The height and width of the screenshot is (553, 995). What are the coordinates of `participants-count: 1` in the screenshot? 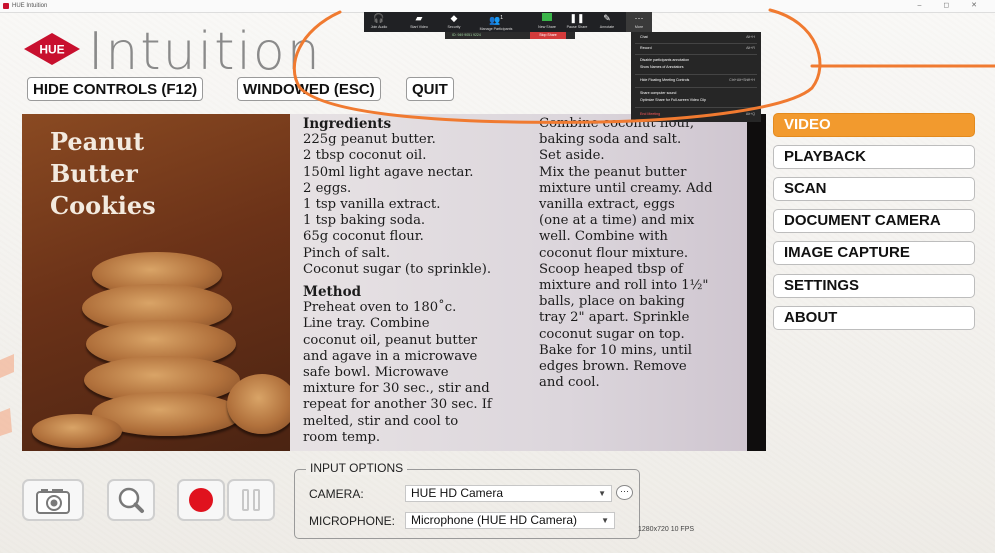 It's located at (501, 18).